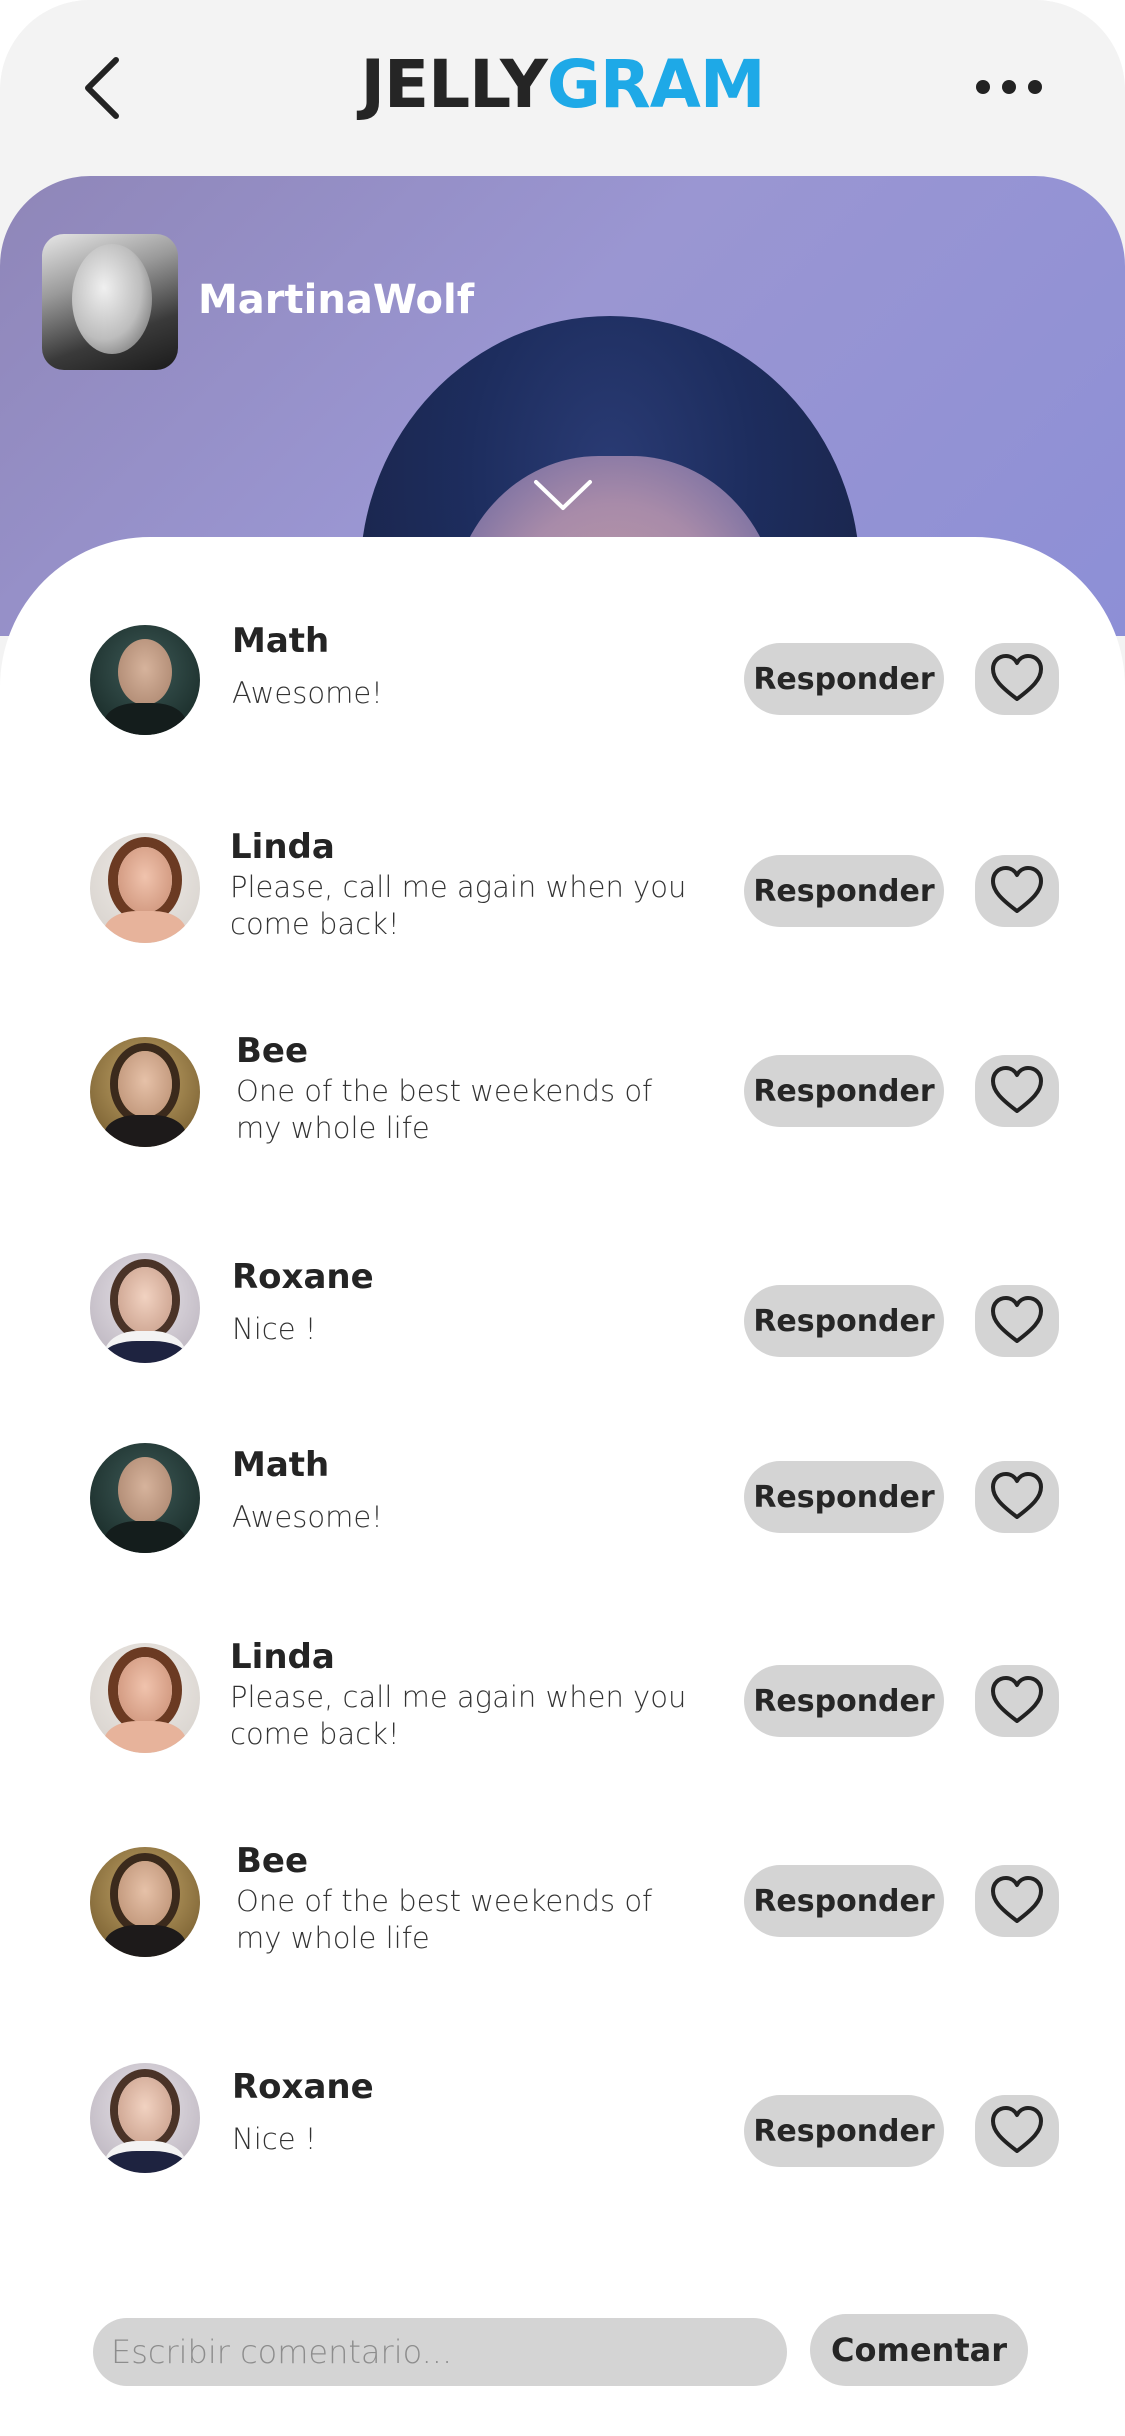 The height and width of the screenshot is (2436, 1125). What do you see at coordinates (453, 84) in the screenshot?
I see `logo-part-jelly: JELLY` at bounding box center [453, 84].